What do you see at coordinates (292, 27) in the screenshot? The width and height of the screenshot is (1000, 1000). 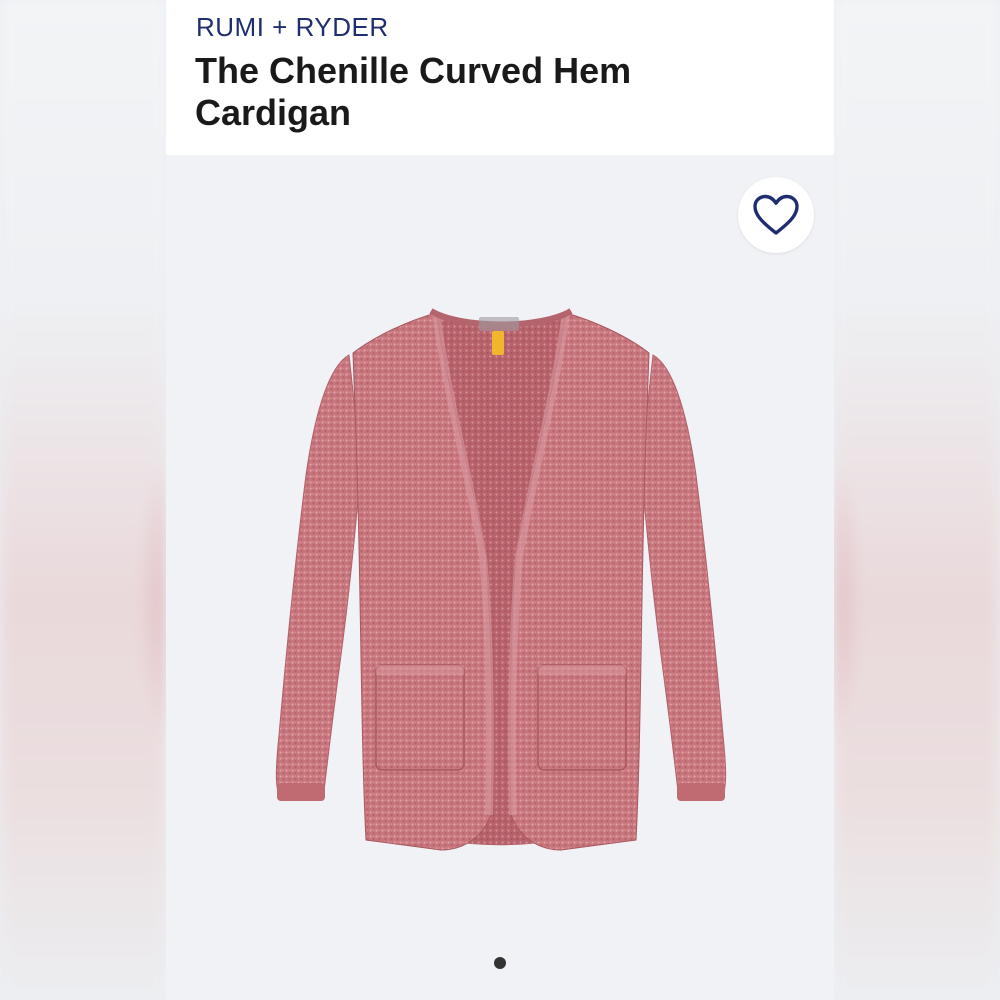 I see `brand-name: RUMI + RYDER` at bounding box center [292, 27].